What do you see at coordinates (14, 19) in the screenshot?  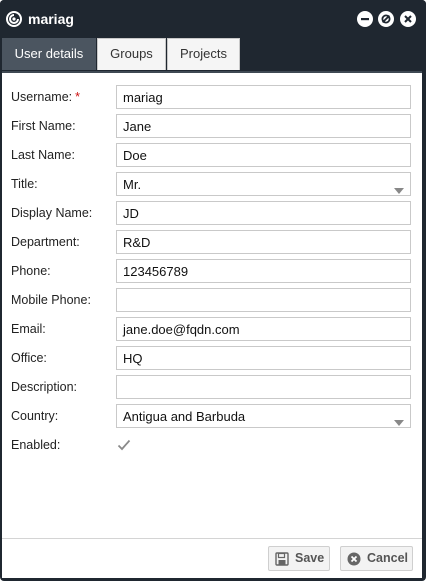 I see `app-logo-icon` at bounding box center [14, 19].